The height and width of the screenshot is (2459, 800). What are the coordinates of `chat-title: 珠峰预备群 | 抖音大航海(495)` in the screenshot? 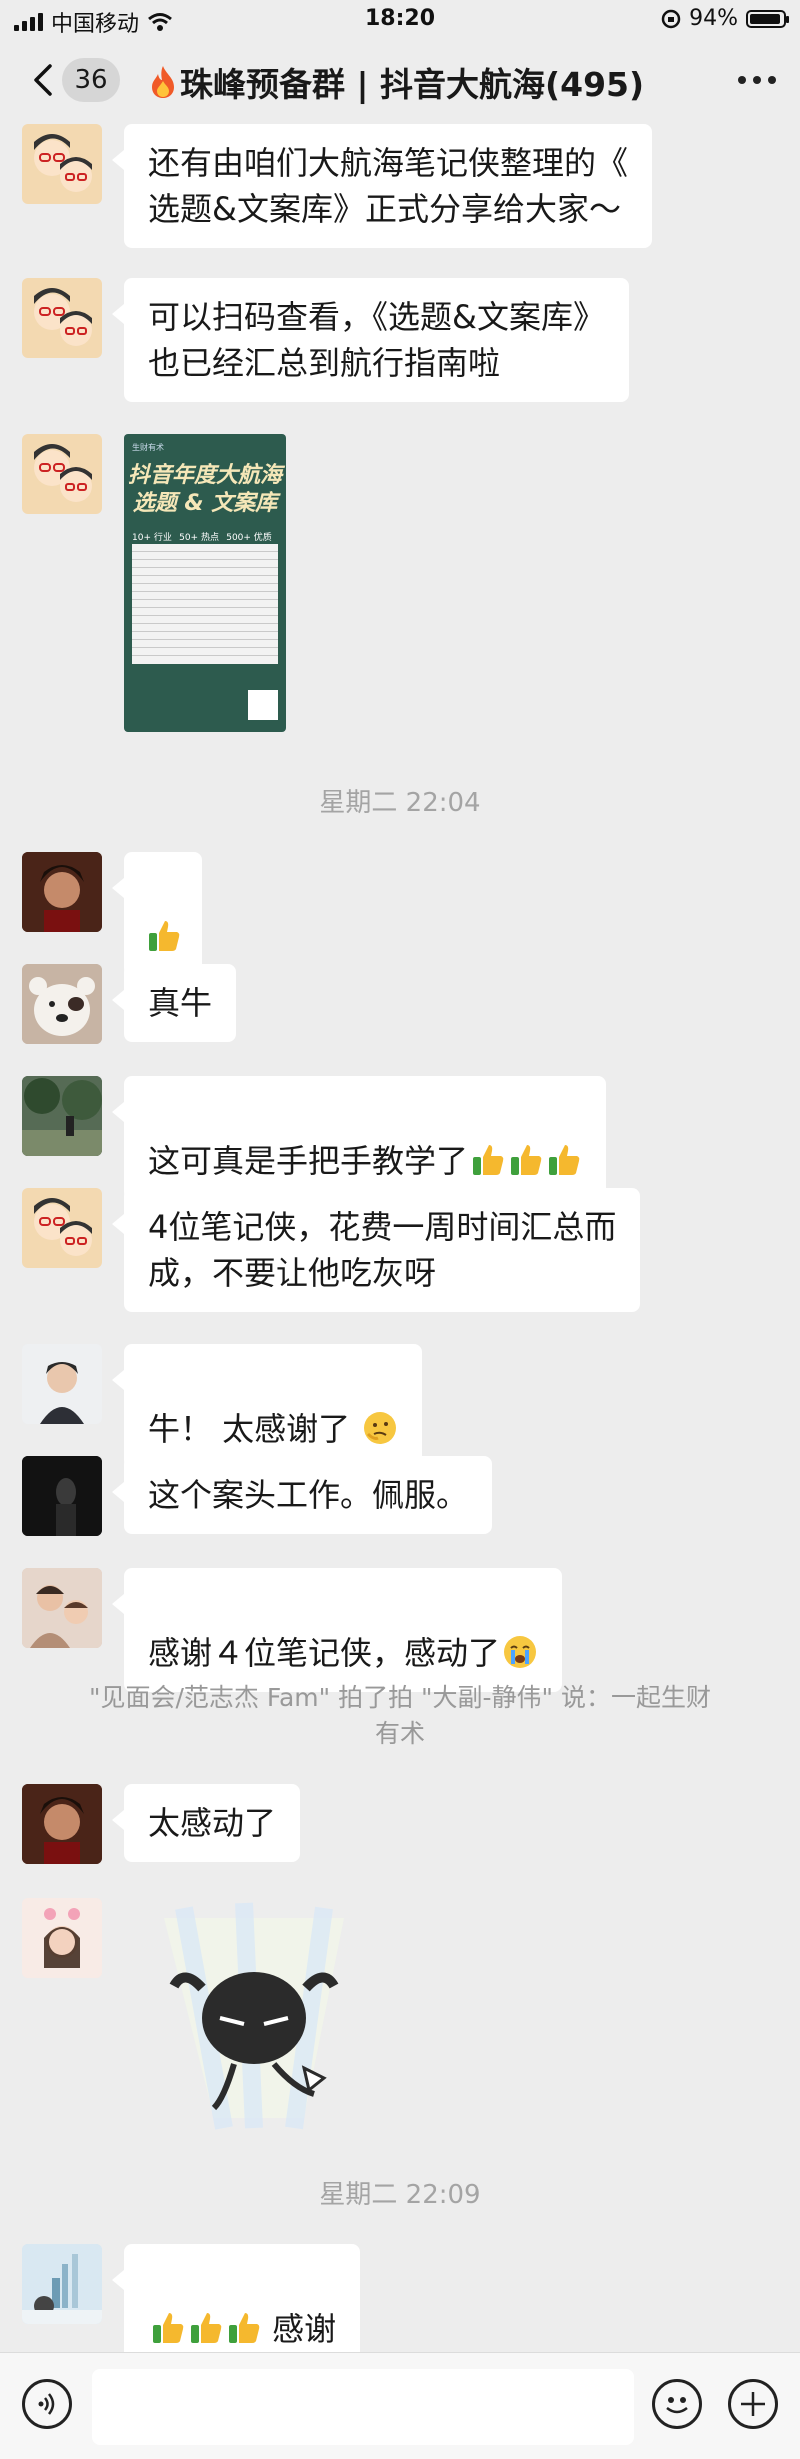 It's located at (397, 82).